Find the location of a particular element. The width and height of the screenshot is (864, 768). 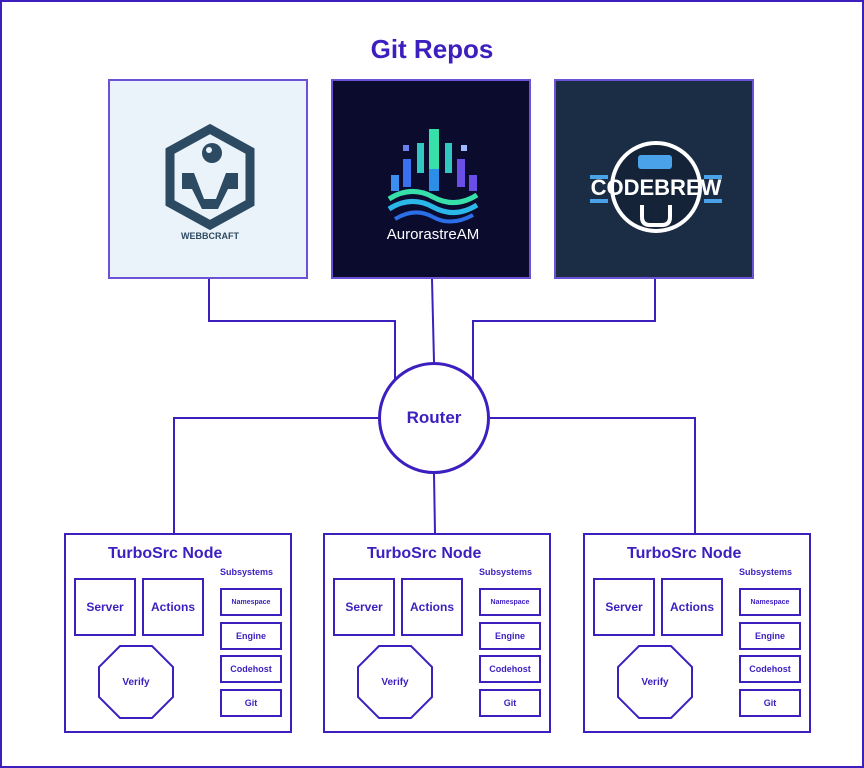

edge-codebrew-router is located at coordinates (564, 329).